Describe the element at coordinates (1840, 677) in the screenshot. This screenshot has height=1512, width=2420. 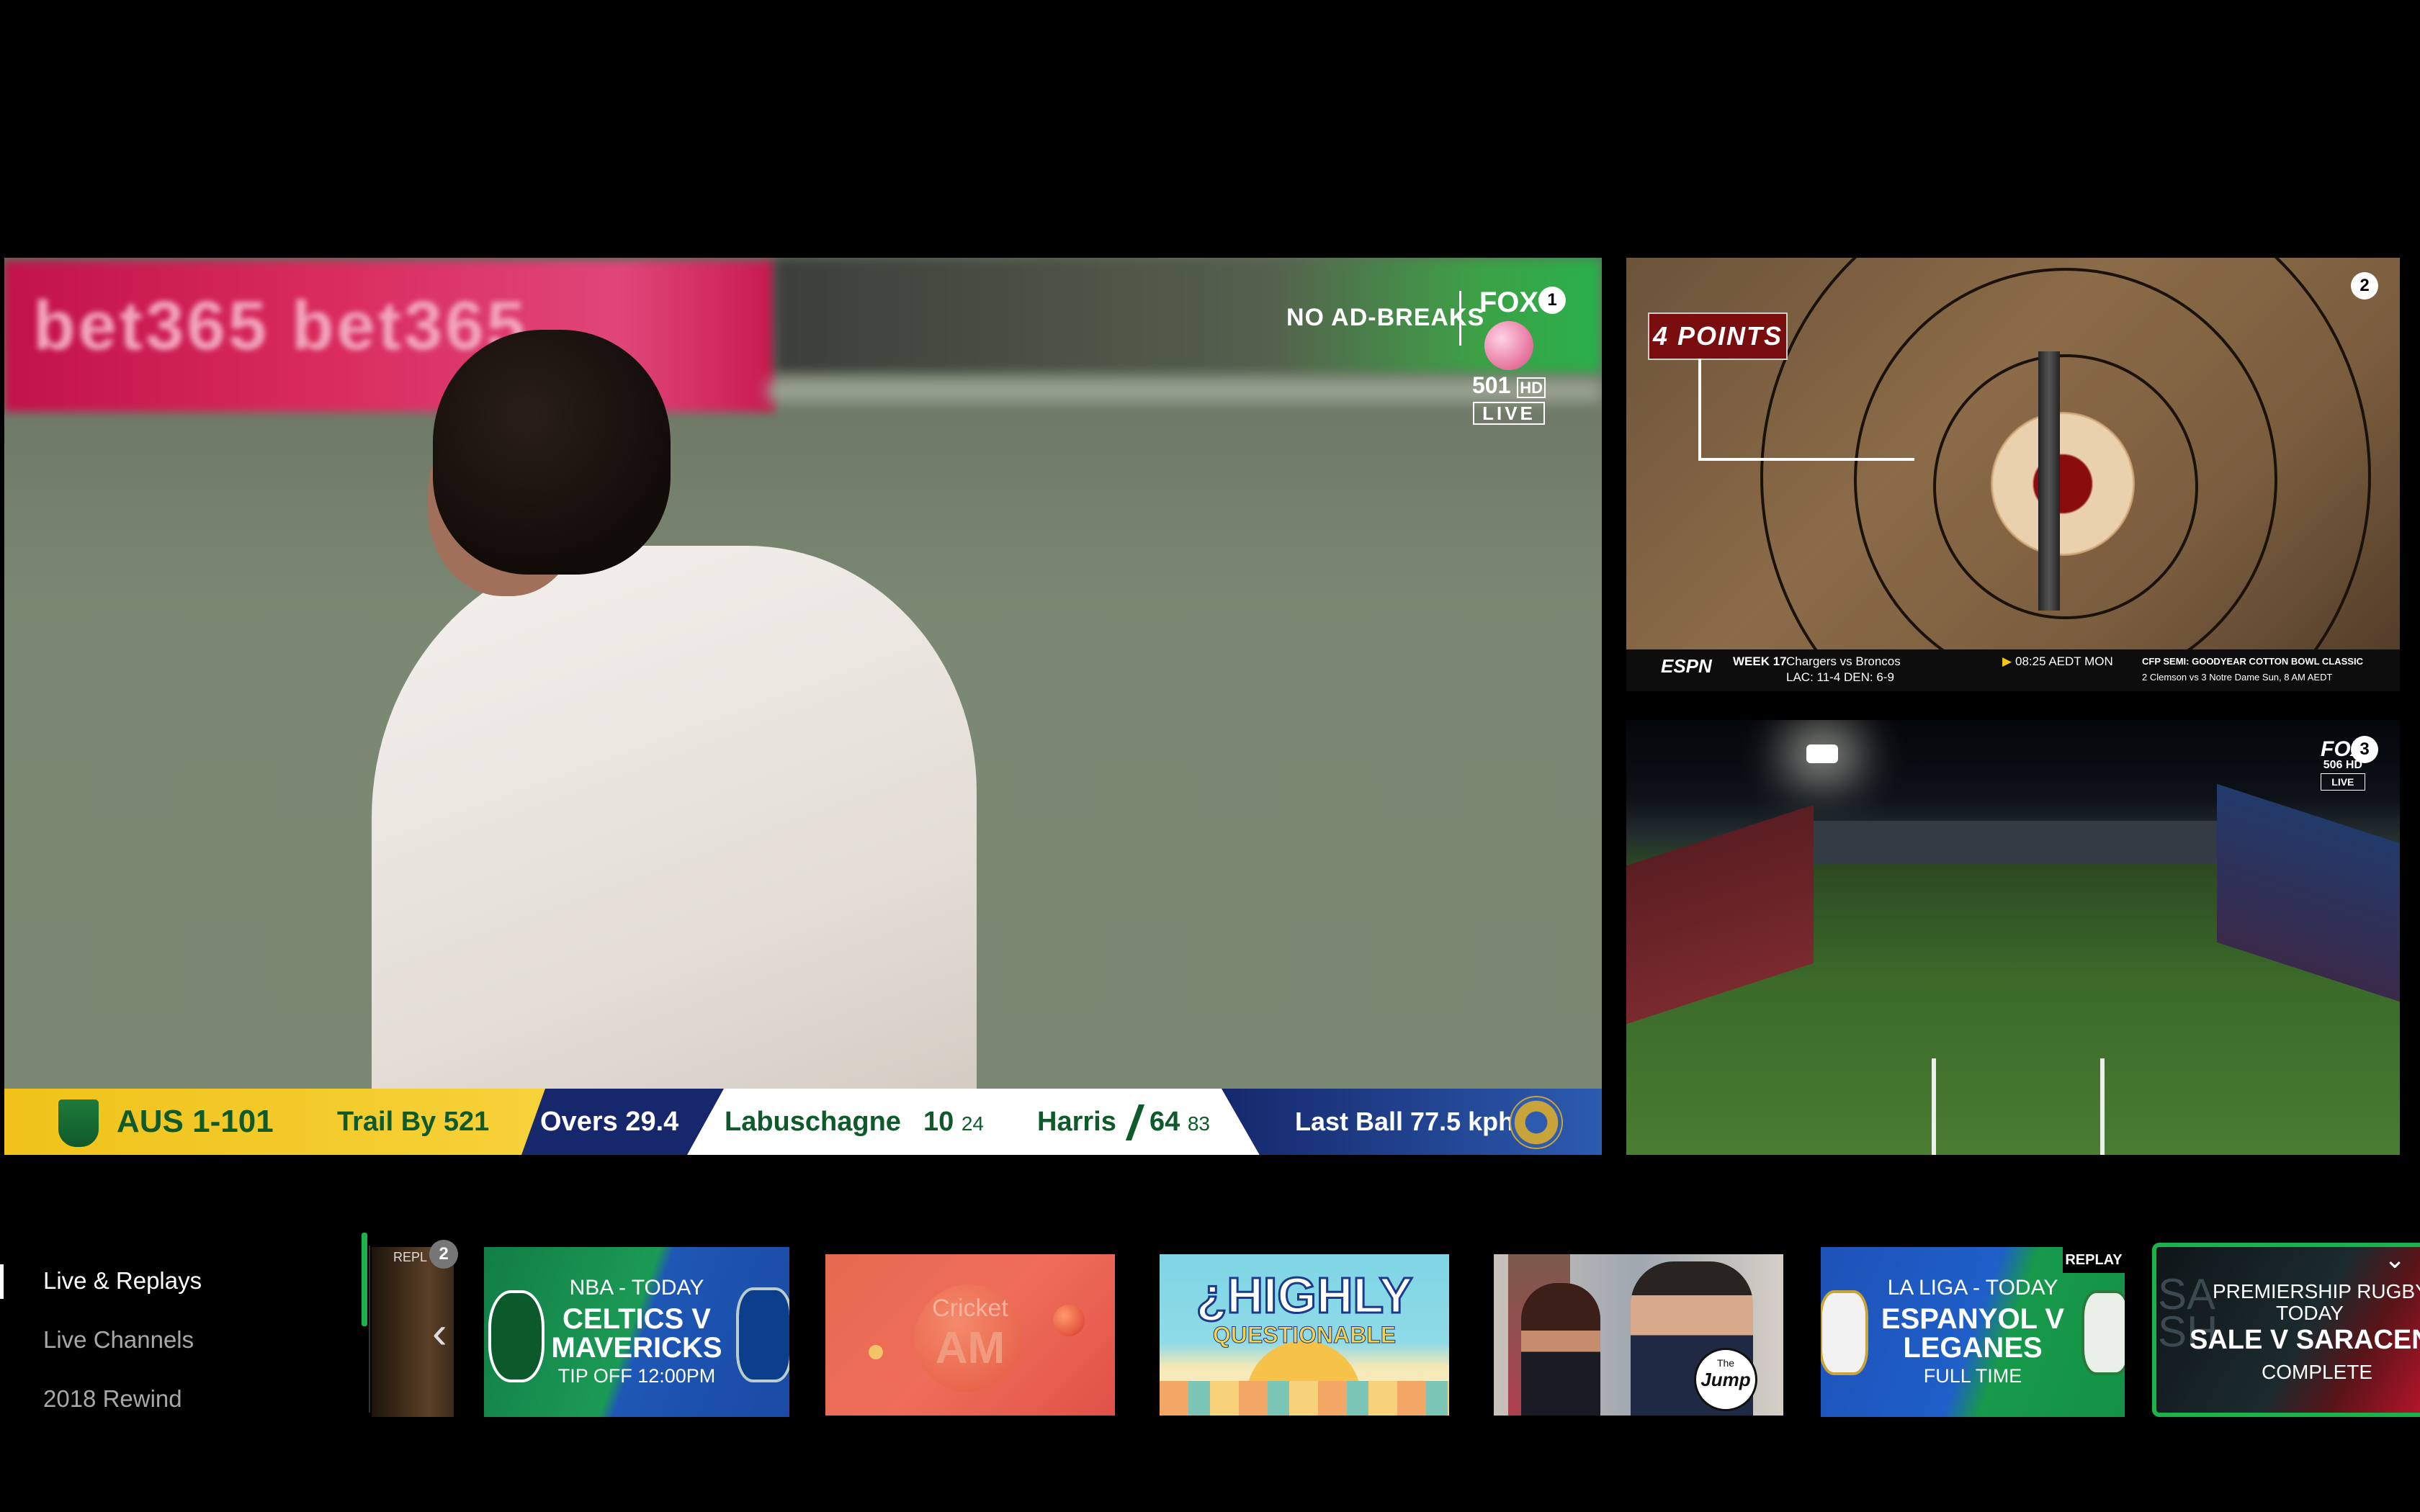
I see `ticker-records: LAC: 11-4 DEN: 6-9` at that location.